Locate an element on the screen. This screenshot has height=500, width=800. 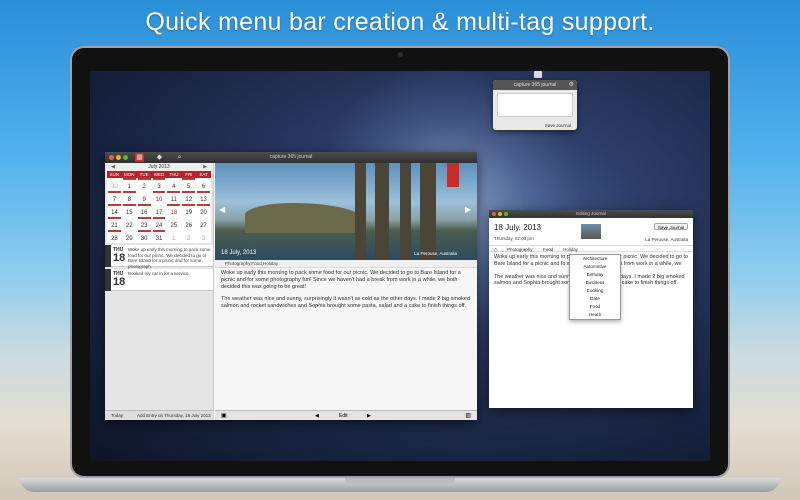
calendar-header: ◀ July 2013 ▶ is located at coordinates (159, 167).